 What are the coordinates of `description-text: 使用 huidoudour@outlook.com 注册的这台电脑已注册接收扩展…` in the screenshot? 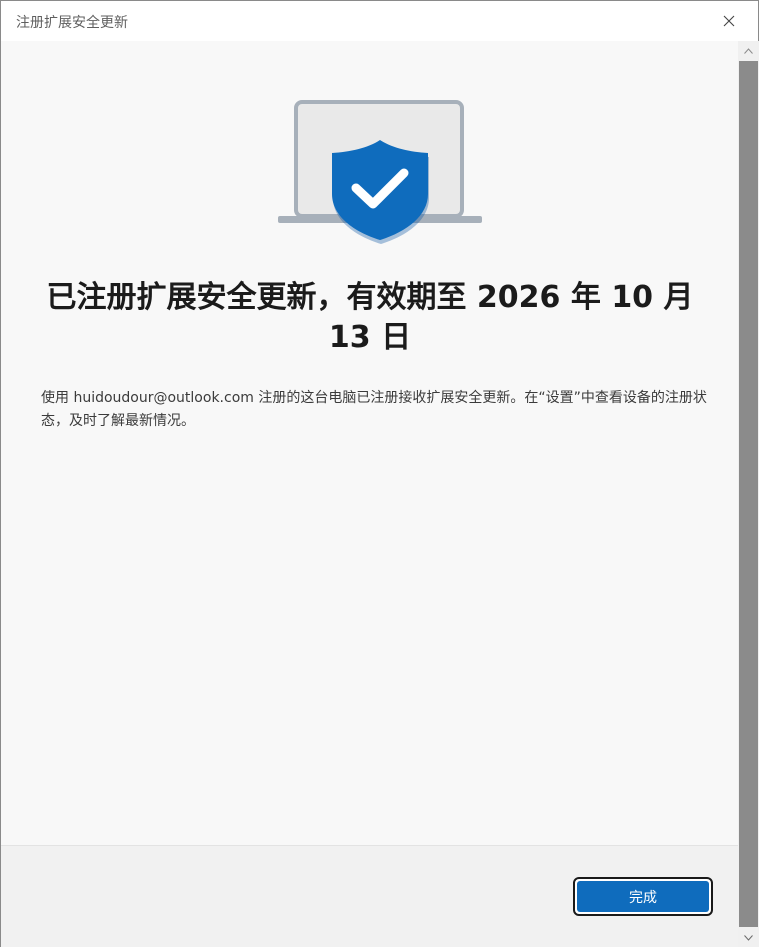 It's located at (374, 409).